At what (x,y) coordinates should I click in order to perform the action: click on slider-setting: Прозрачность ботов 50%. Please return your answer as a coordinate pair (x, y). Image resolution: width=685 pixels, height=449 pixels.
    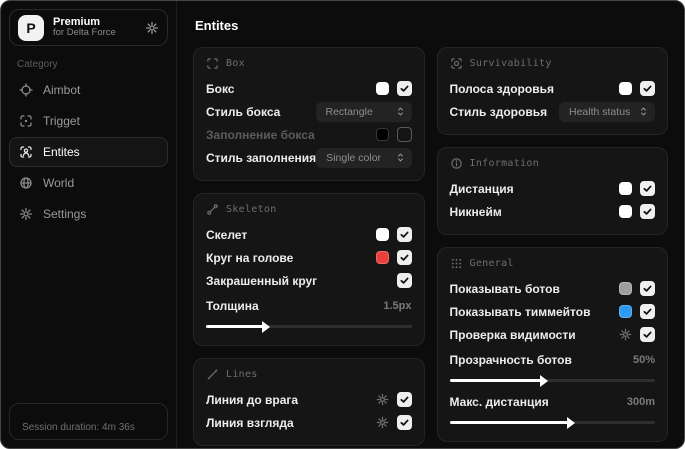
    Looking at the image, I should click on (552, 367).